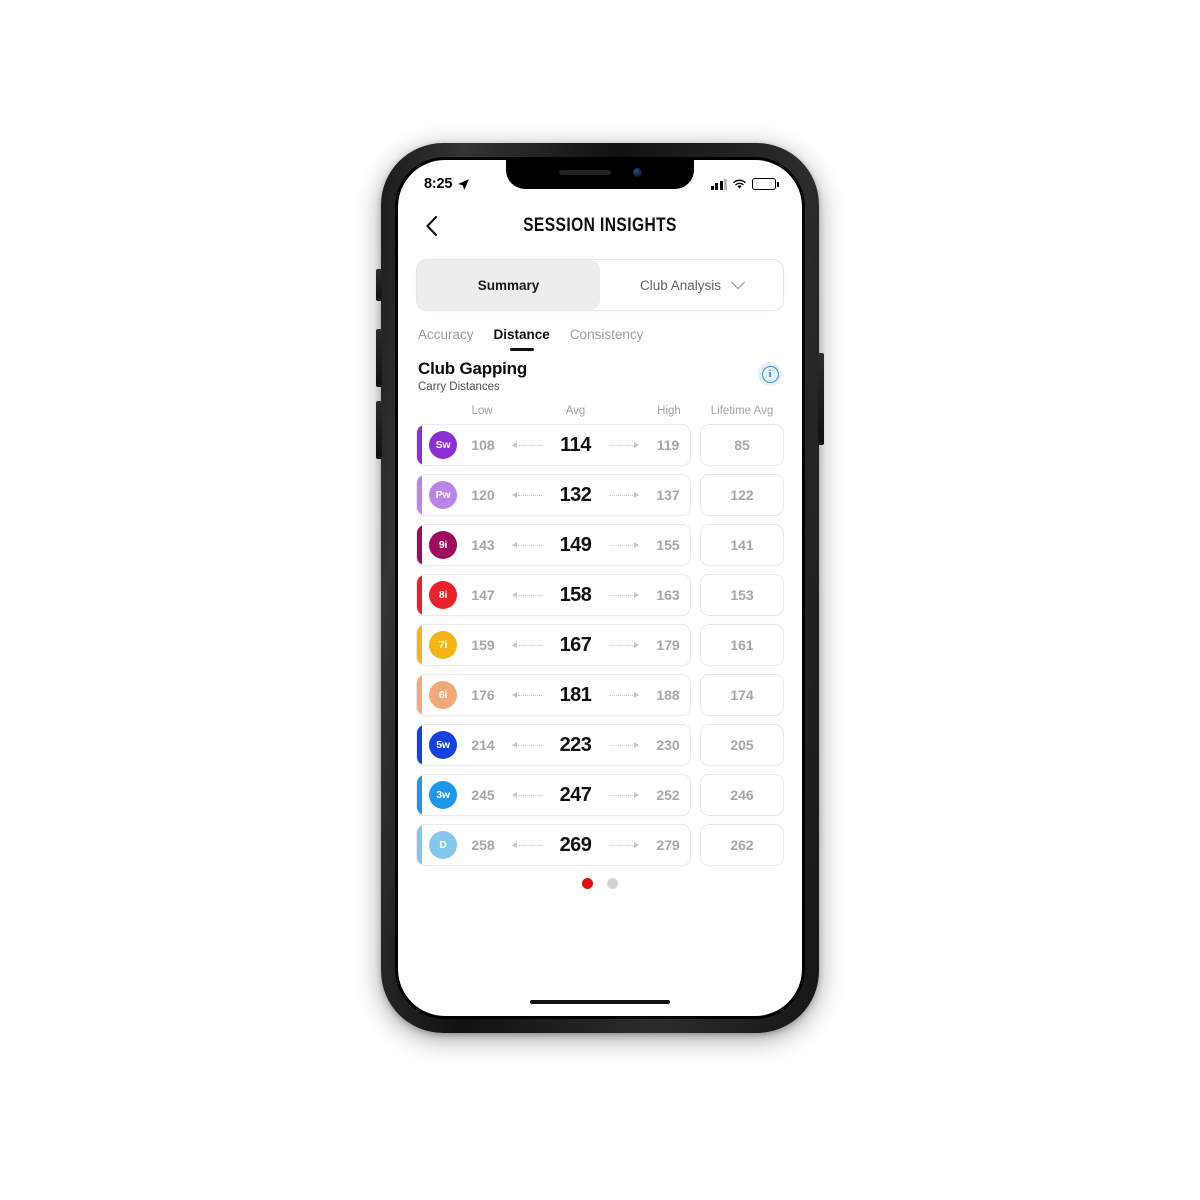  What do you see at coordinates (742, 845) in the screenshot?
I see `lifetime-avg-card: 262` at bounding box center [742, 845].